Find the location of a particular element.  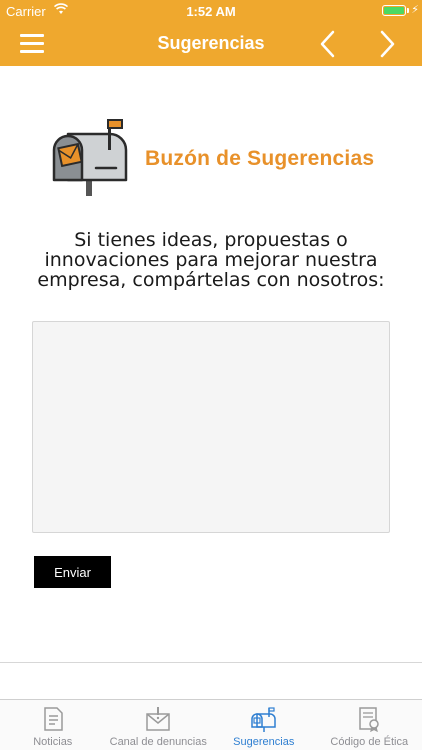

tab-noticias: Noticias is located at coordinates (53, 725).